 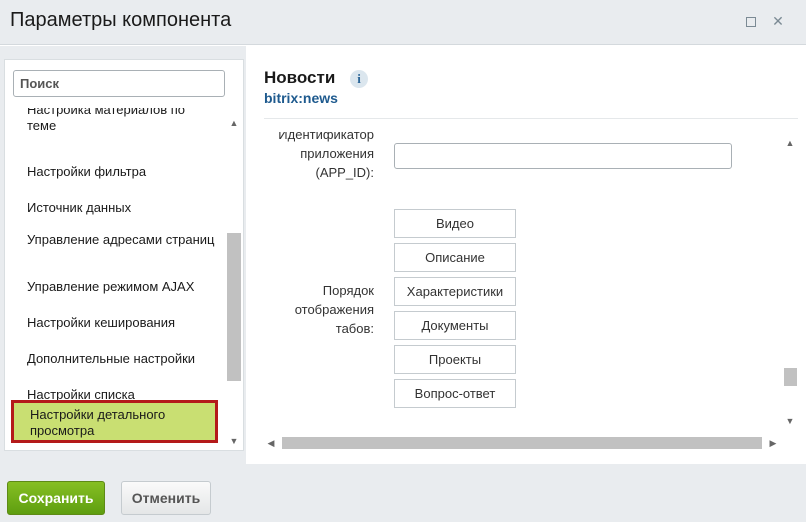 What do you see at coordinates (166, 498) in the screenshot?
I see `cancel-button: Отменить` at bounding box center [166, 498].